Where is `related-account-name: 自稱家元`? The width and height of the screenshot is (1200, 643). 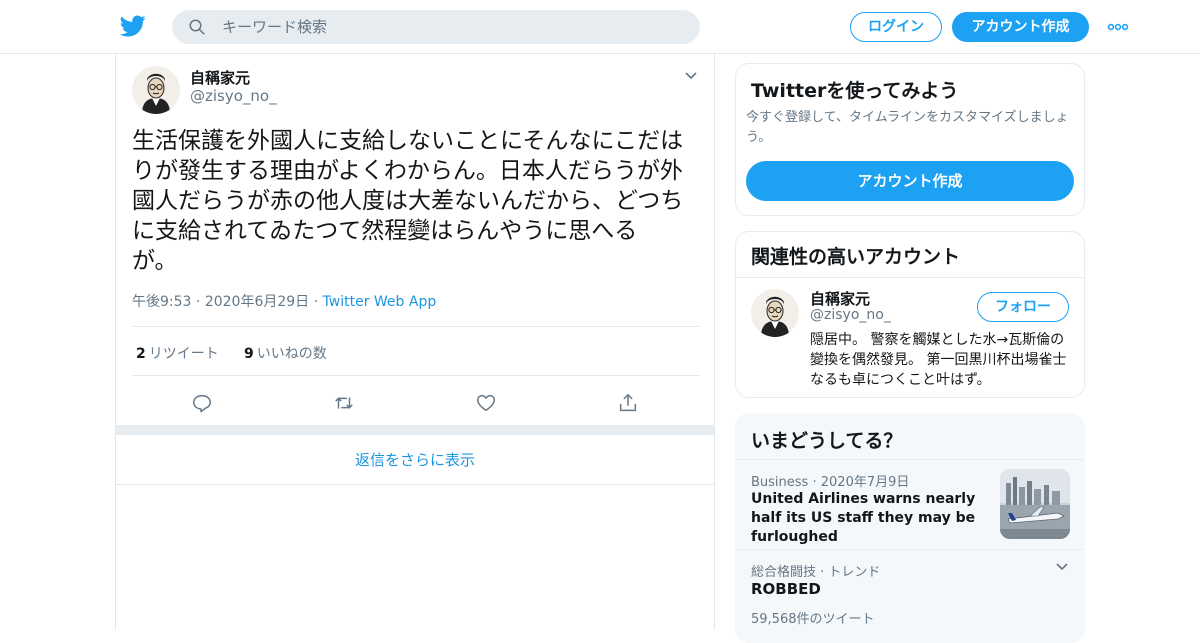 related-account-name: 自稱家元 is located at coordinates (840, 298).